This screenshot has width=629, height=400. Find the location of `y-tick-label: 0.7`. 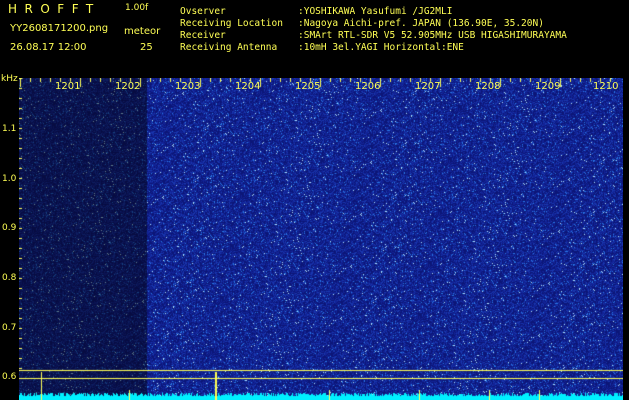

y-tick-label: 0.7 is located at coordinates (9, 328).